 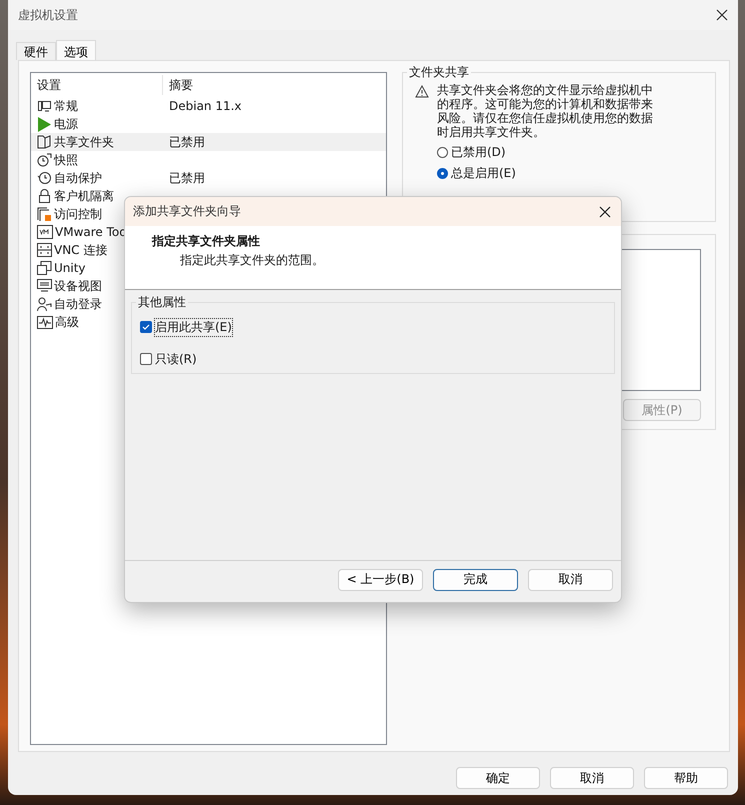 I want to click on setting-name: Unity, so click(x=70, y=268).